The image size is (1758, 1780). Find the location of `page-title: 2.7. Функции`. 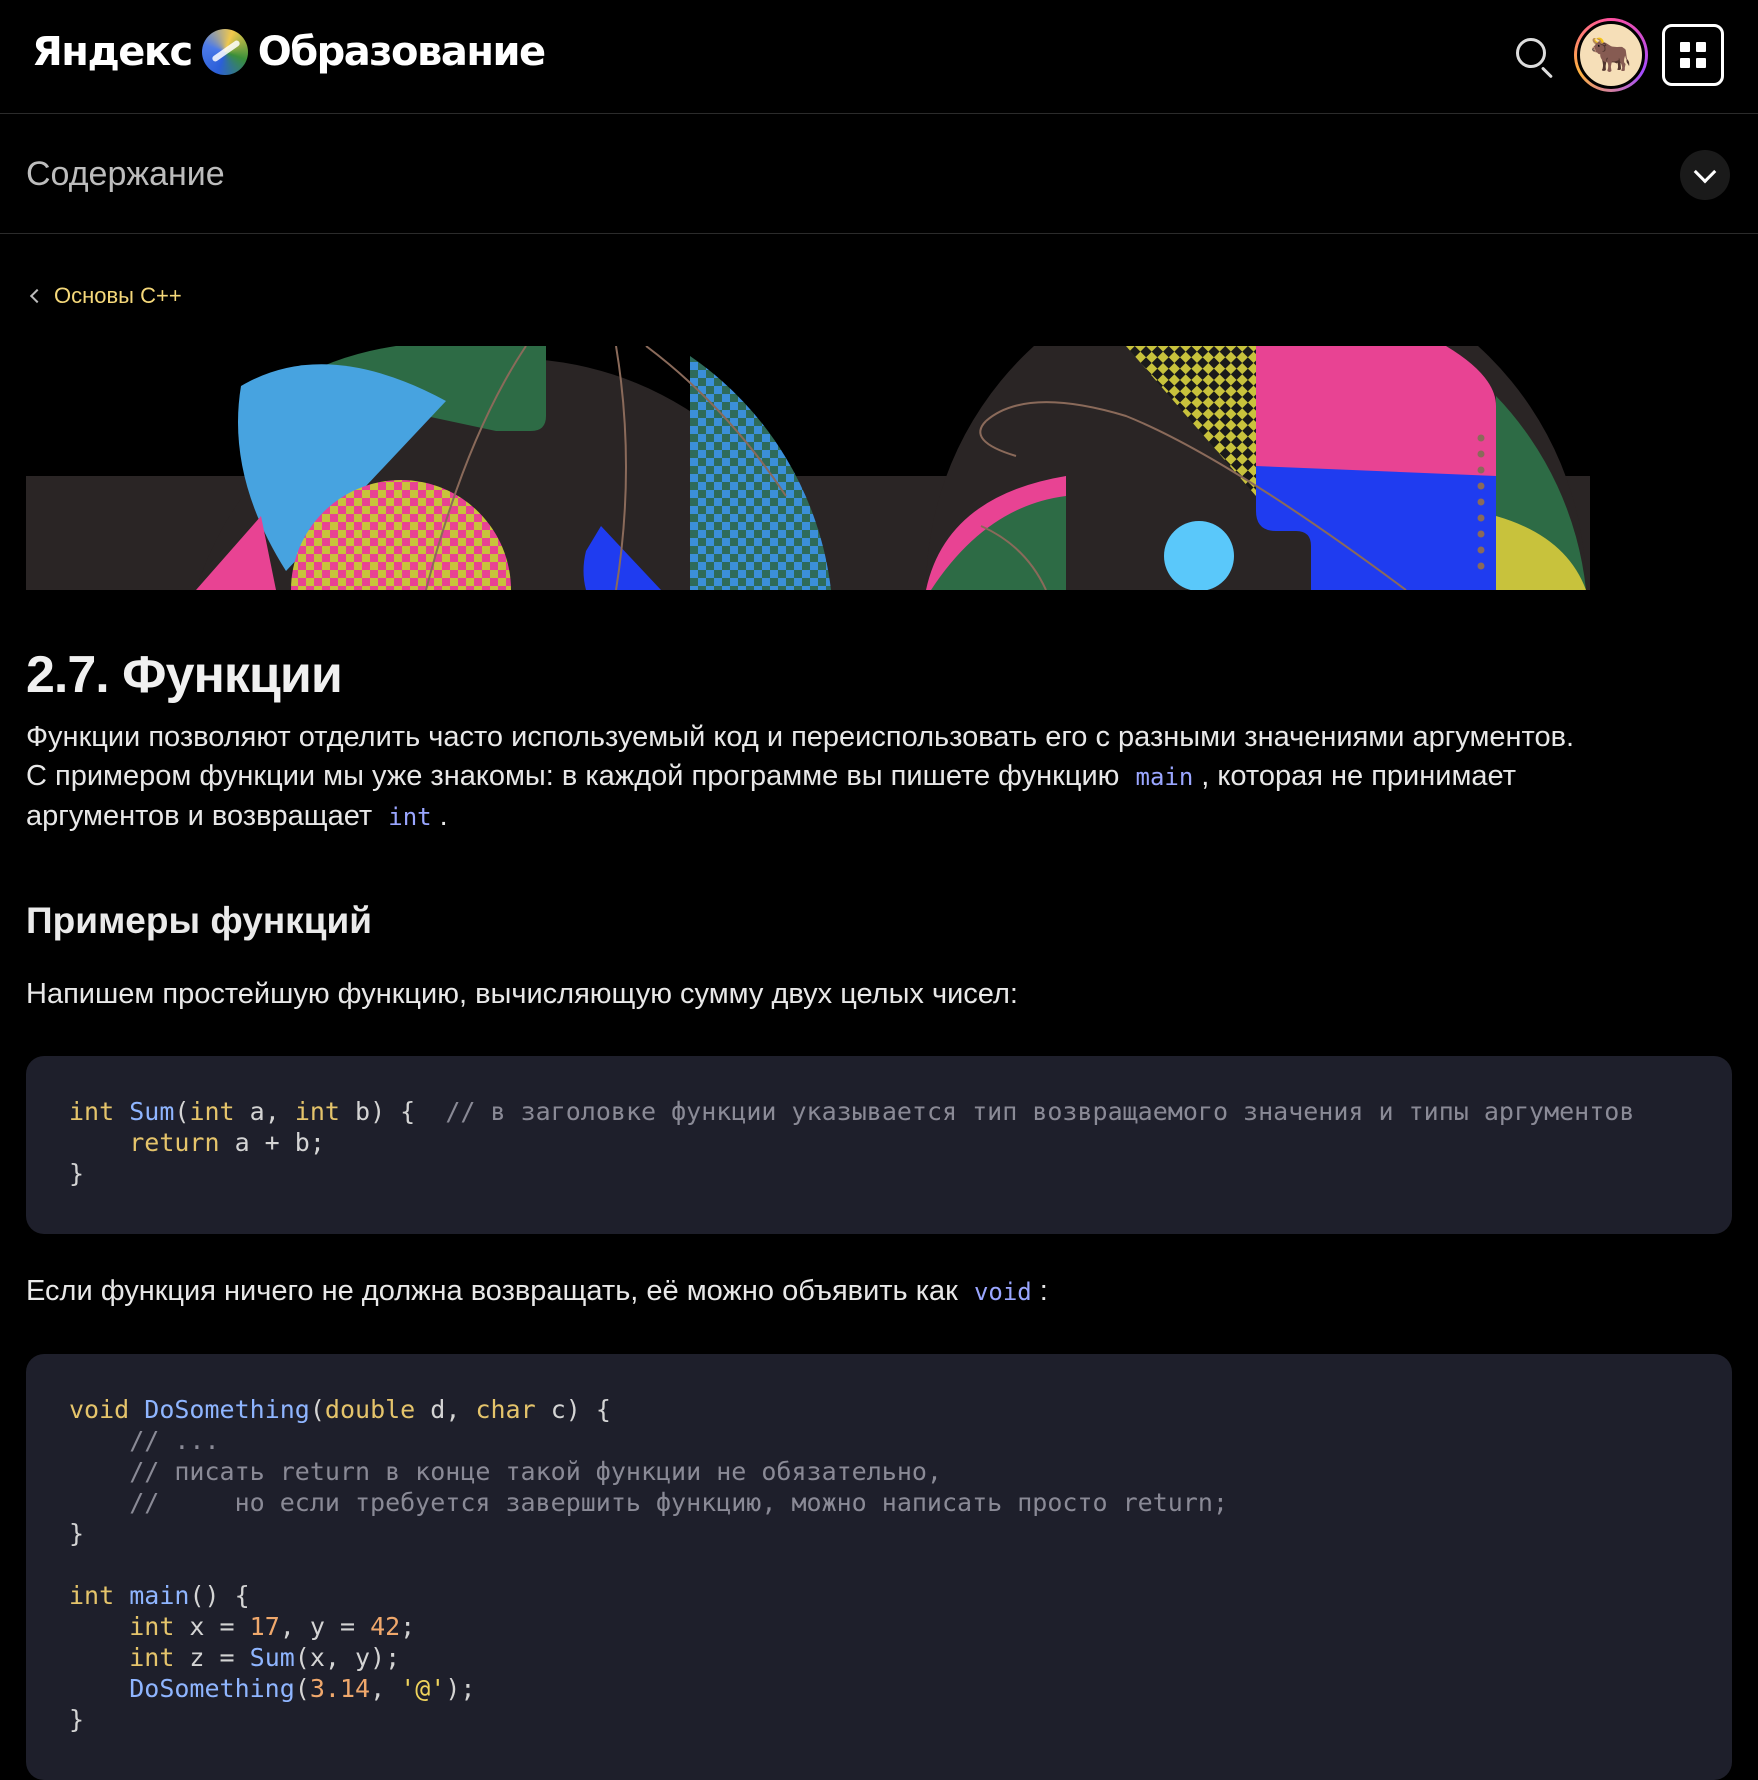

page-title: 2.7. Функции is located at coordinates (184, 675).